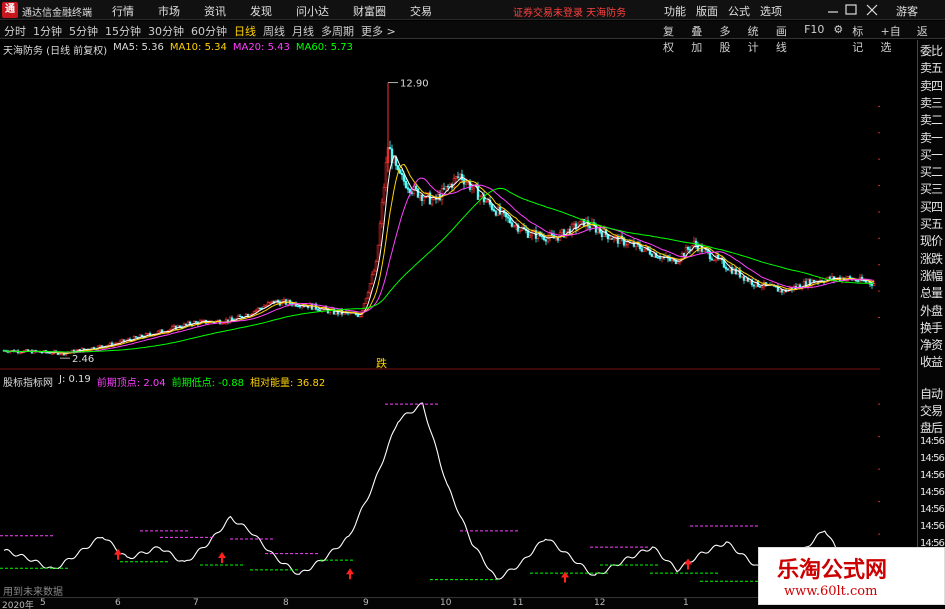 This screenshot has height=609, width=945. Describe the element at coordinates (931, 327) in the screenshot. I see `quote-label: 换手` at that location.